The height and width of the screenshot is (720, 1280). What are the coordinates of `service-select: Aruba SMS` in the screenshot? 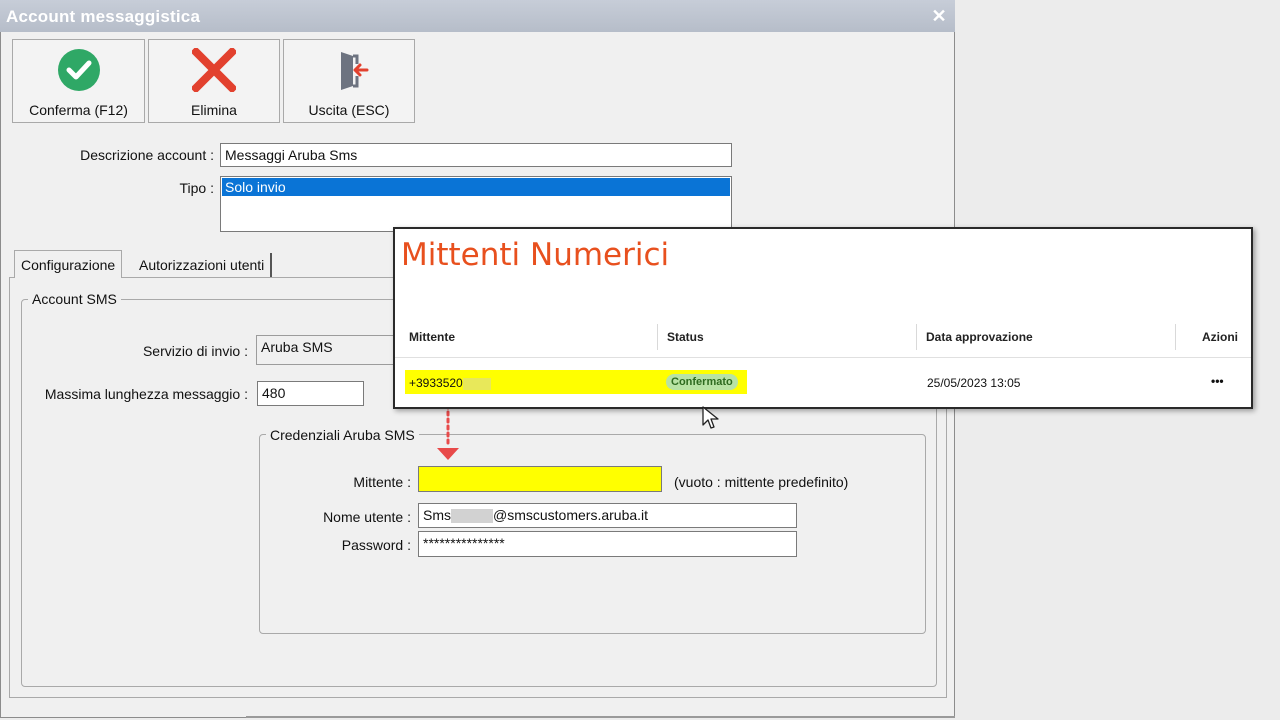 It's located at (326, 350).